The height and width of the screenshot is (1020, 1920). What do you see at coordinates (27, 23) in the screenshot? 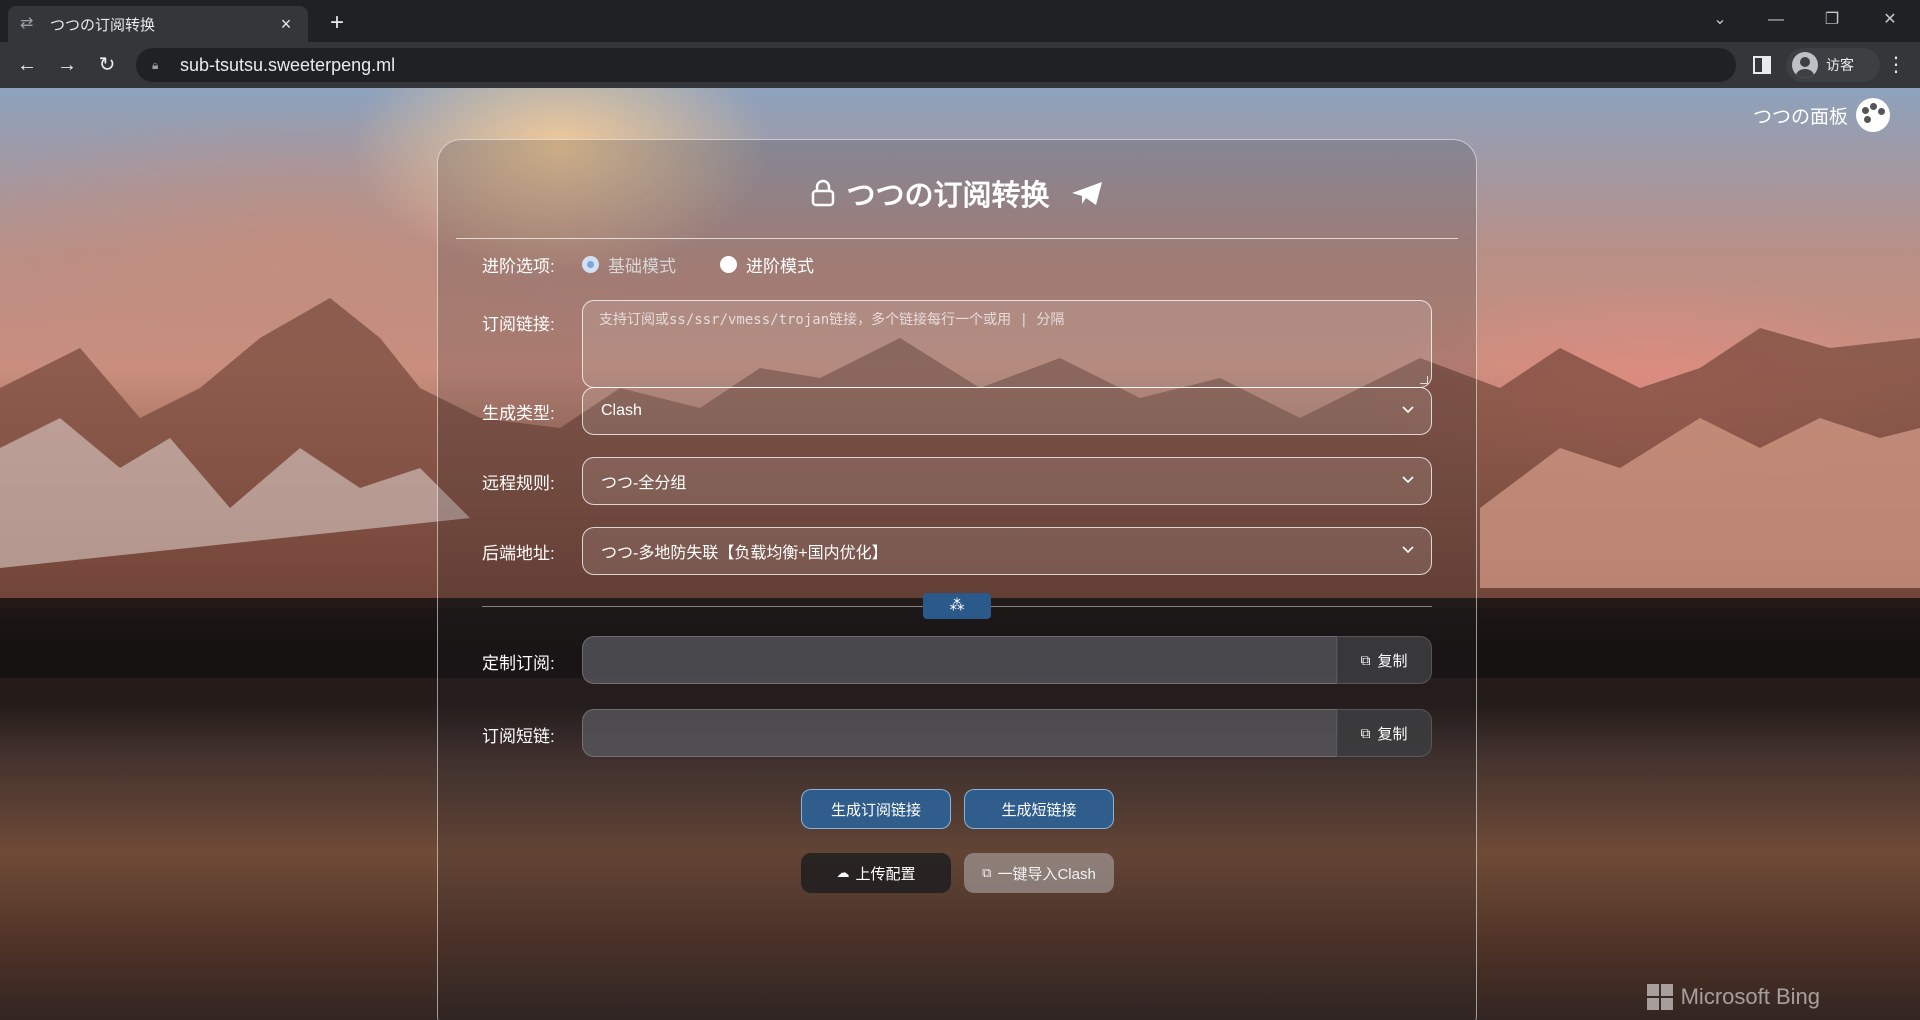
I see `repeat-icon: ⇄` at bounding box center [27, 23].